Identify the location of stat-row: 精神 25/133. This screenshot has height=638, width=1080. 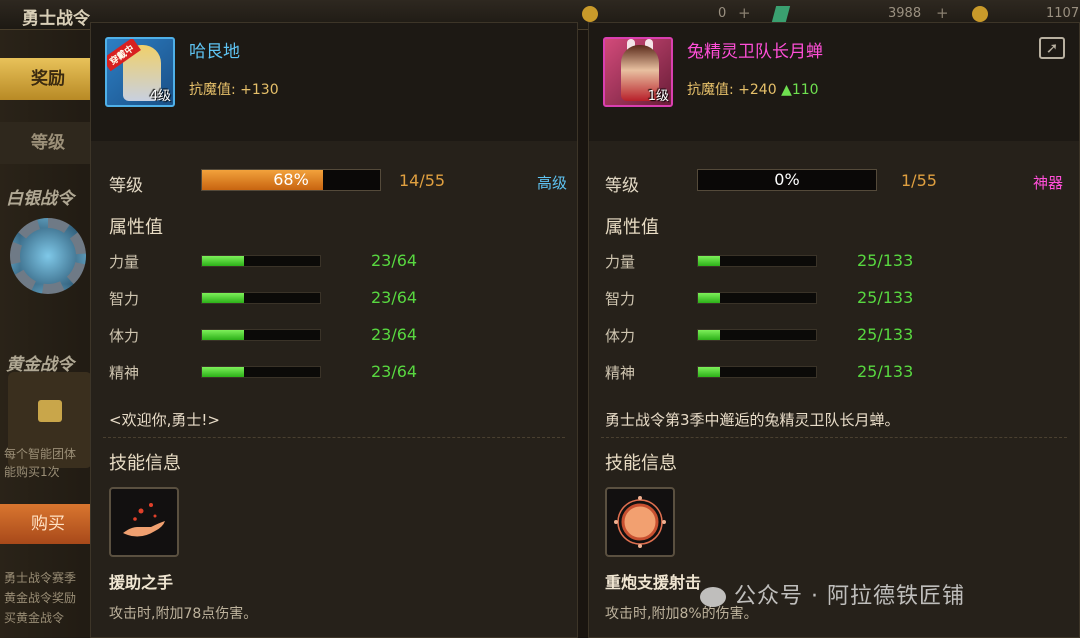
(815, 373).